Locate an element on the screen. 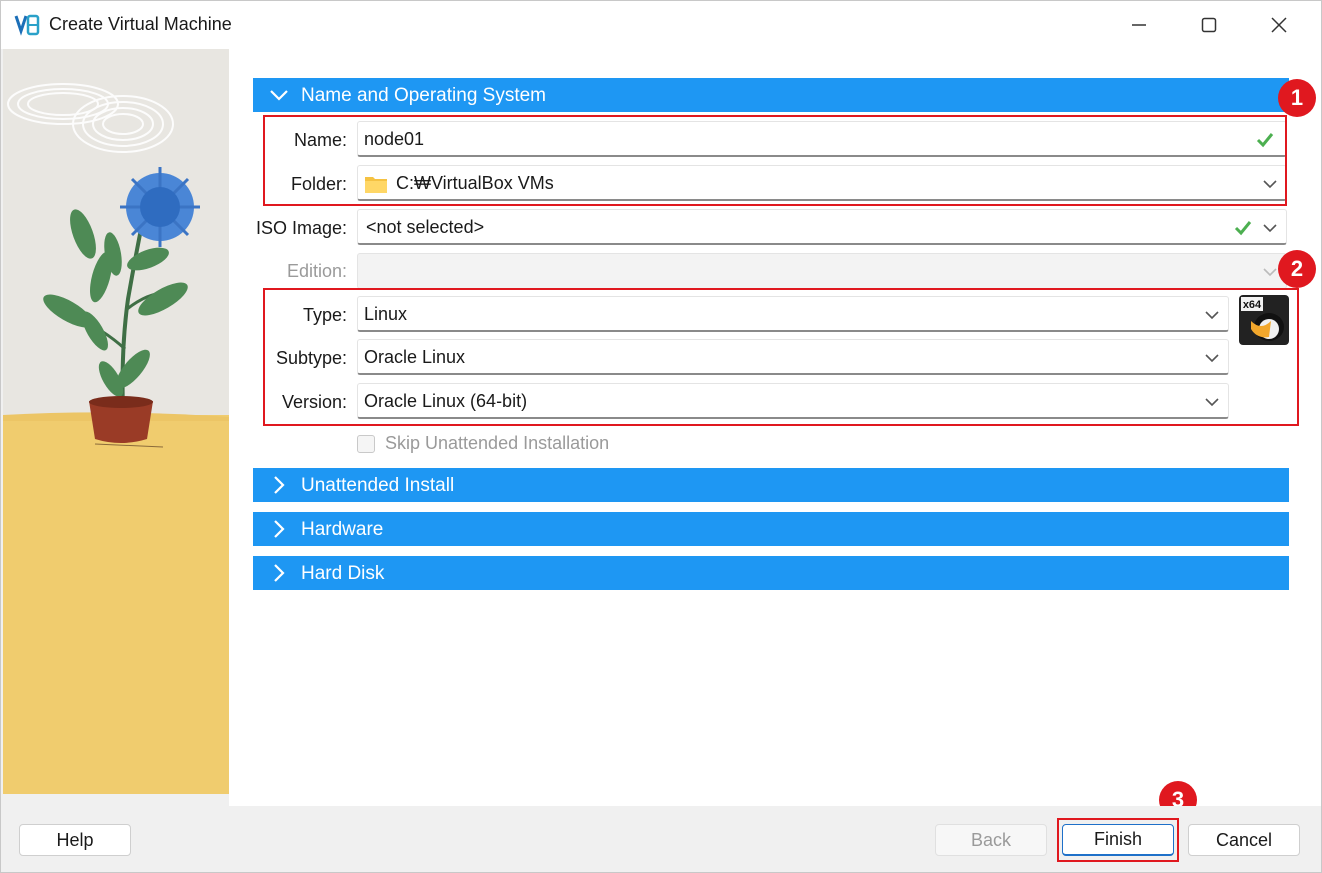 This screenshot has width=1322, height=873. skip-unattended-checkbox: Skip Unattended Installation is located at coordinates (483, 443).